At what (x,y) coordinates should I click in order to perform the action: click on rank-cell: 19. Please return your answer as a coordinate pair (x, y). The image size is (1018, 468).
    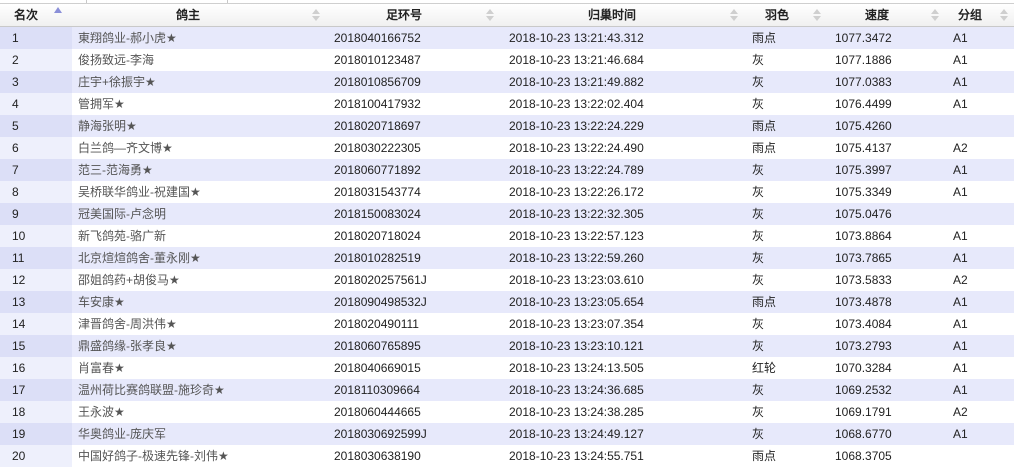
    Looking at the image, I should click on (19, 434).